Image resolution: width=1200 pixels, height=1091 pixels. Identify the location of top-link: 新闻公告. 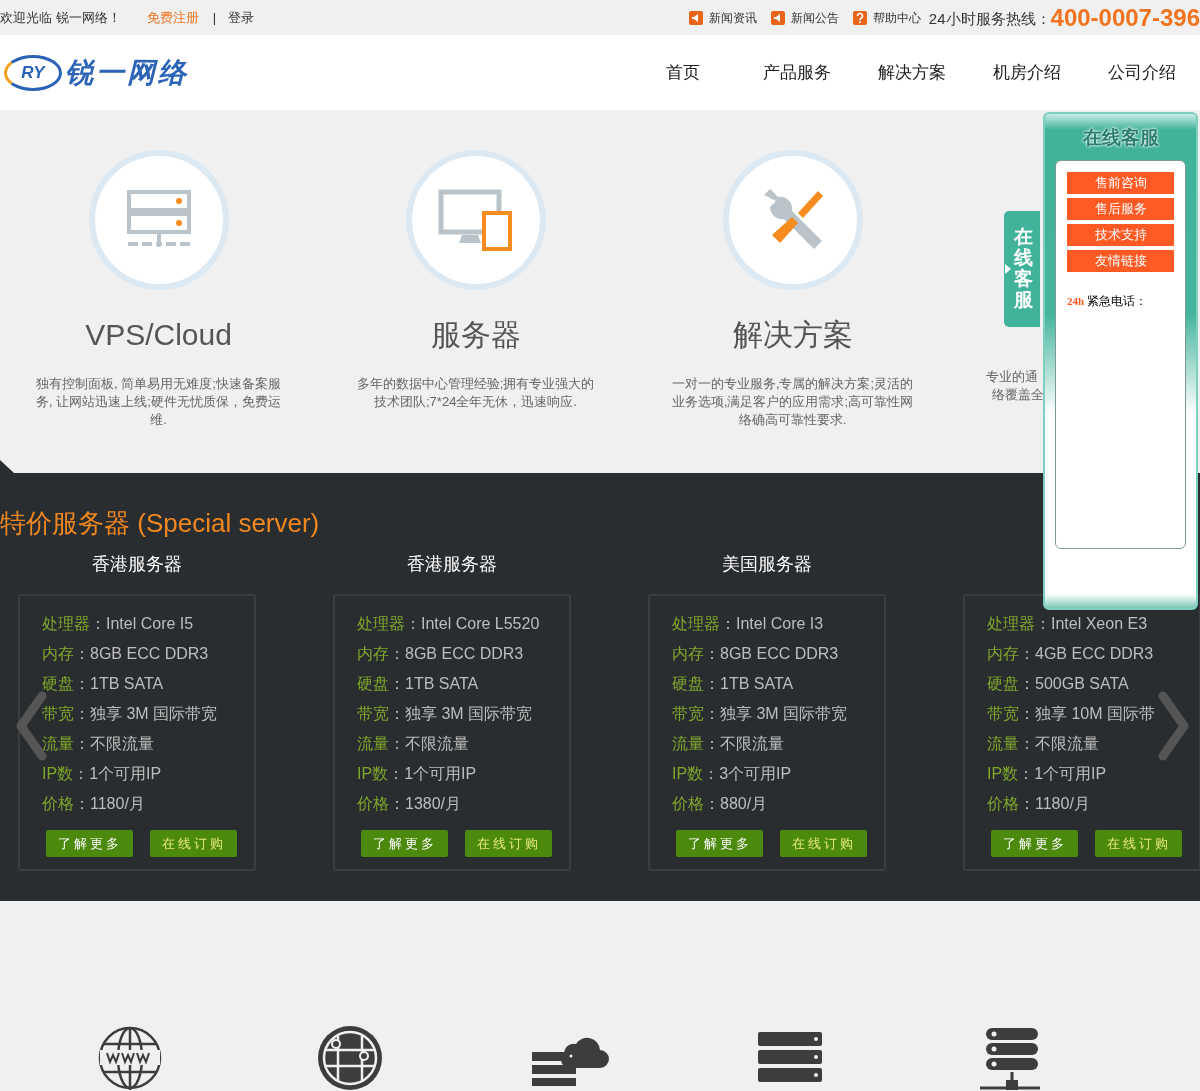
(804, 17).